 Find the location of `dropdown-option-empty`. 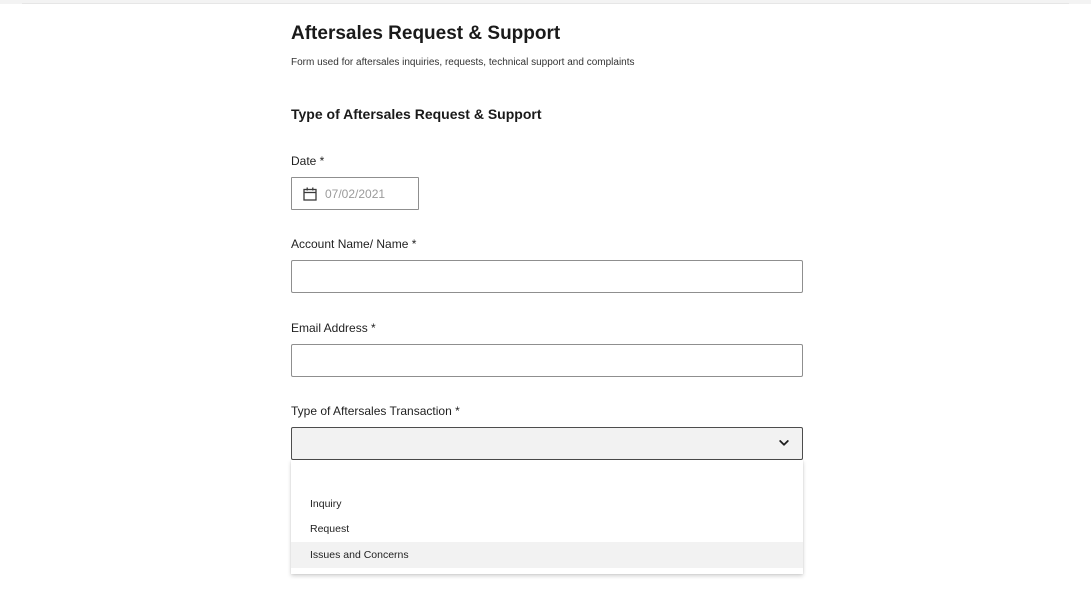

dropdown-option-empty is located at coordinates (547, 477).